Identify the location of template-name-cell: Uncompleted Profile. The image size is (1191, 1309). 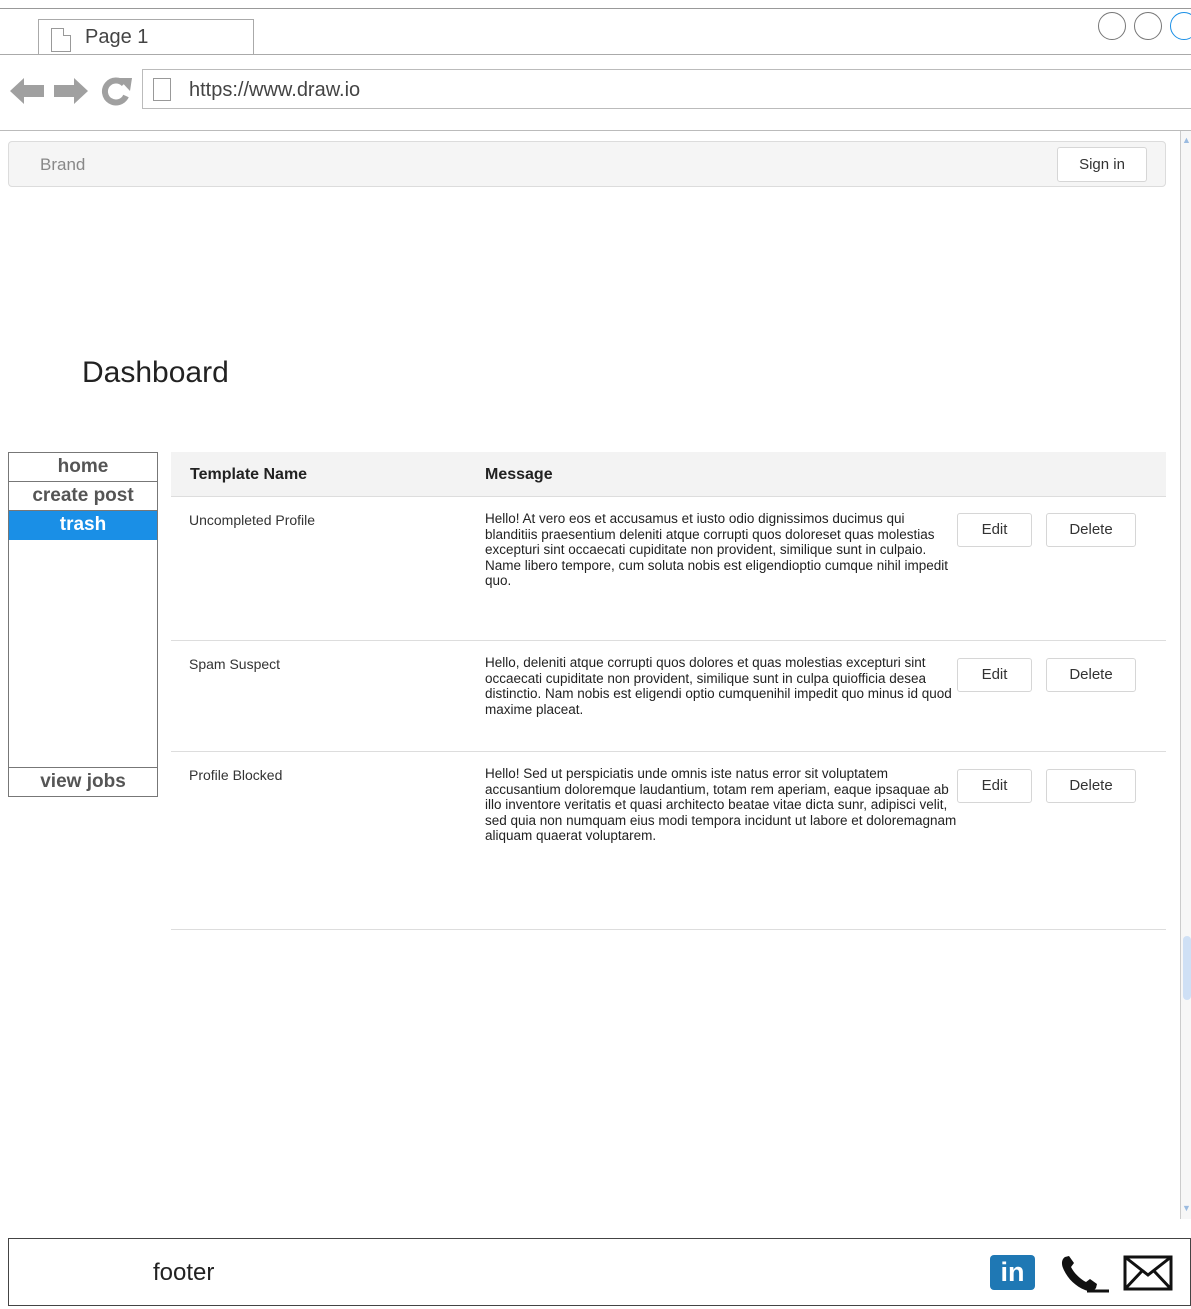
(252, 520).